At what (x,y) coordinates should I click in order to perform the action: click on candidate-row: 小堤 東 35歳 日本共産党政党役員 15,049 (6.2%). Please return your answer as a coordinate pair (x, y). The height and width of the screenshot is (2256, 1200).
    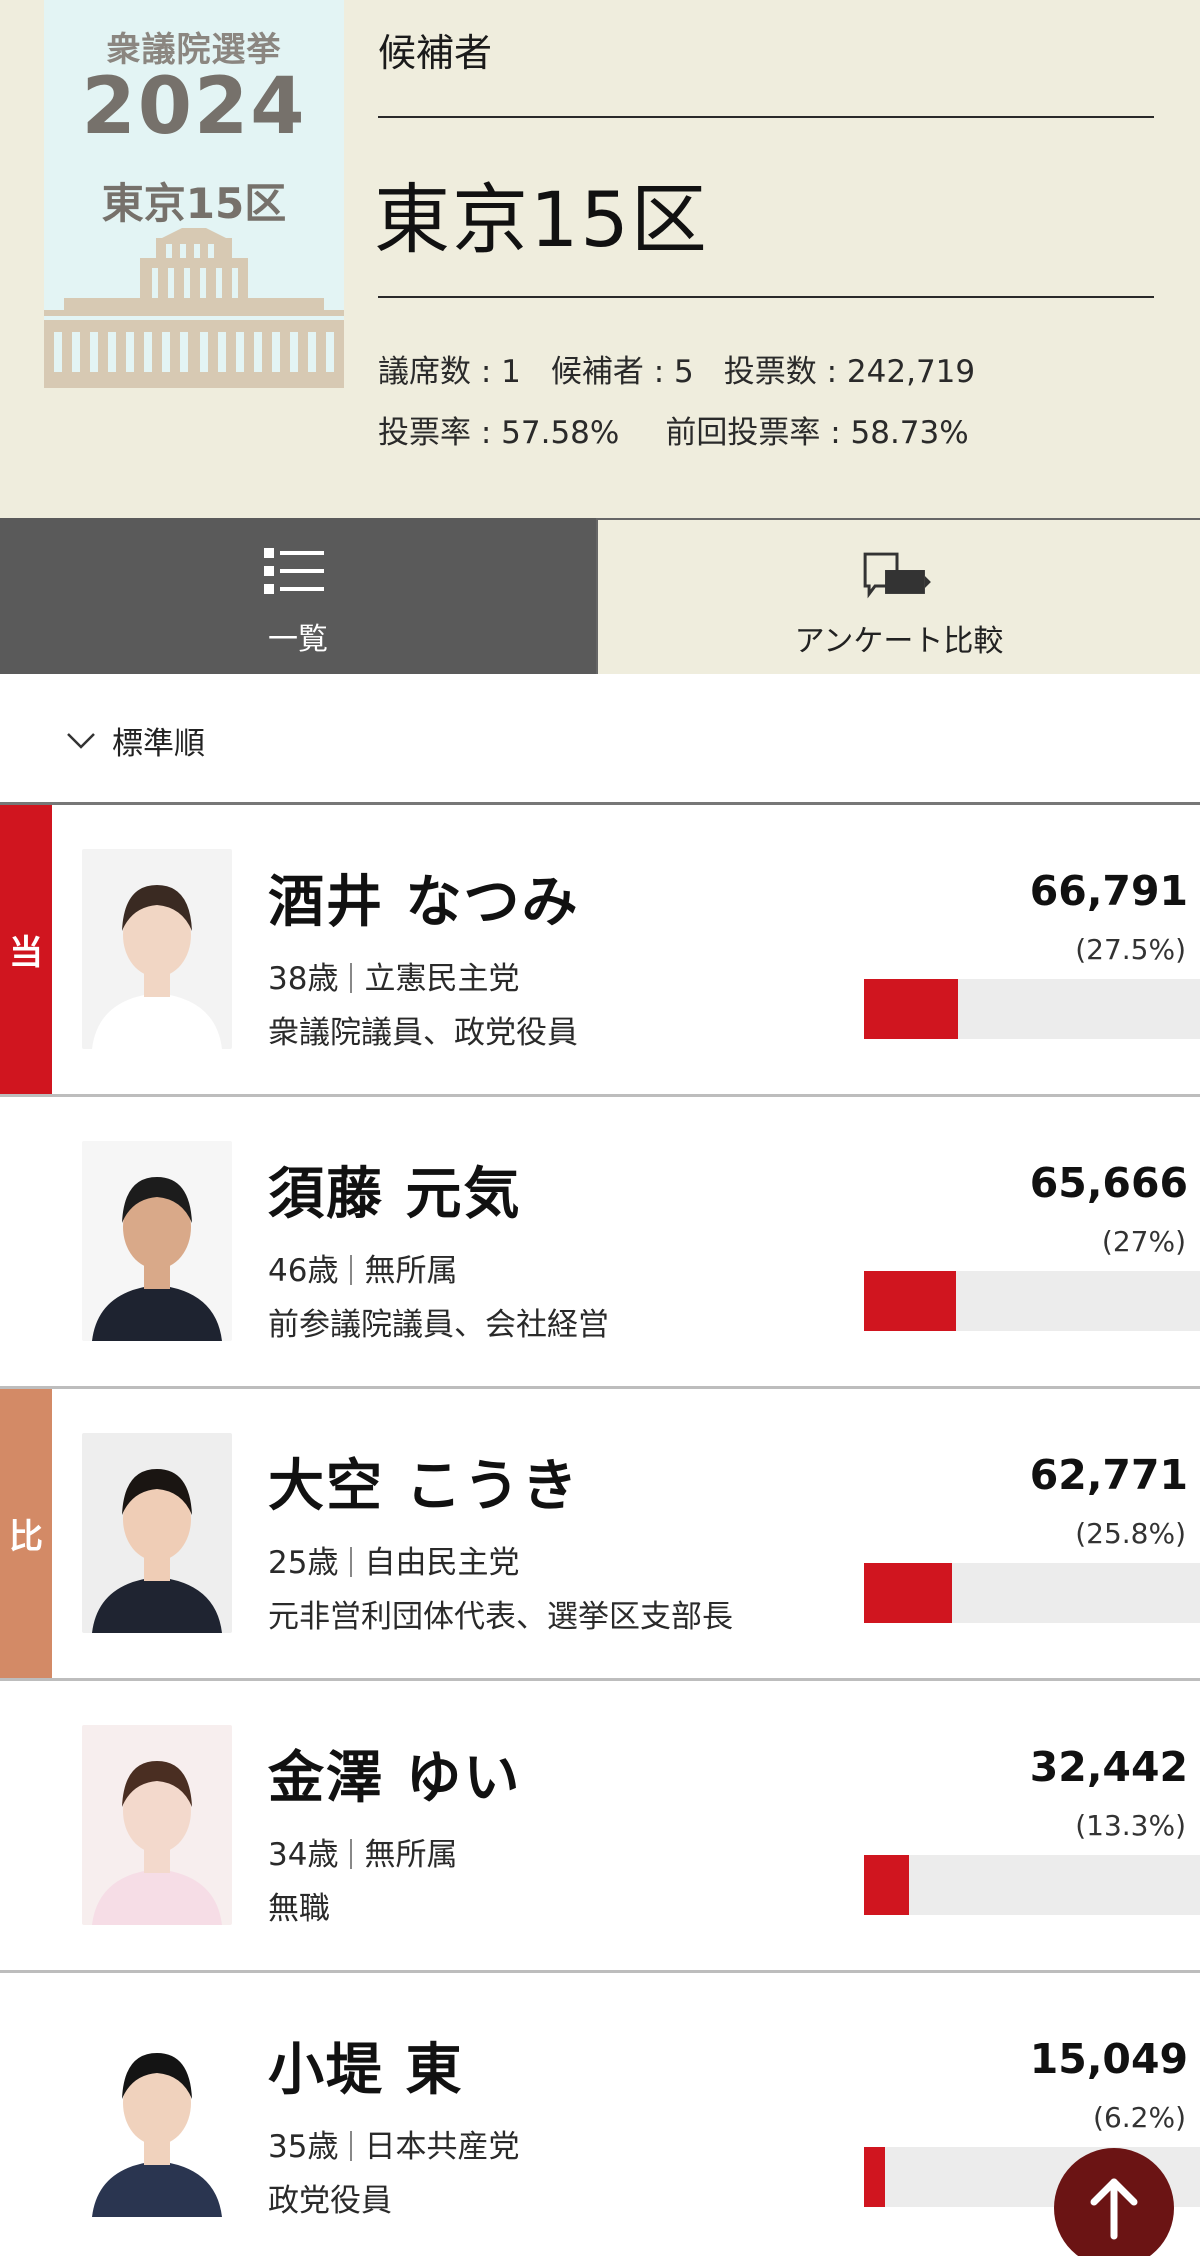
    Looking at the image, I should click on (600, 2113).